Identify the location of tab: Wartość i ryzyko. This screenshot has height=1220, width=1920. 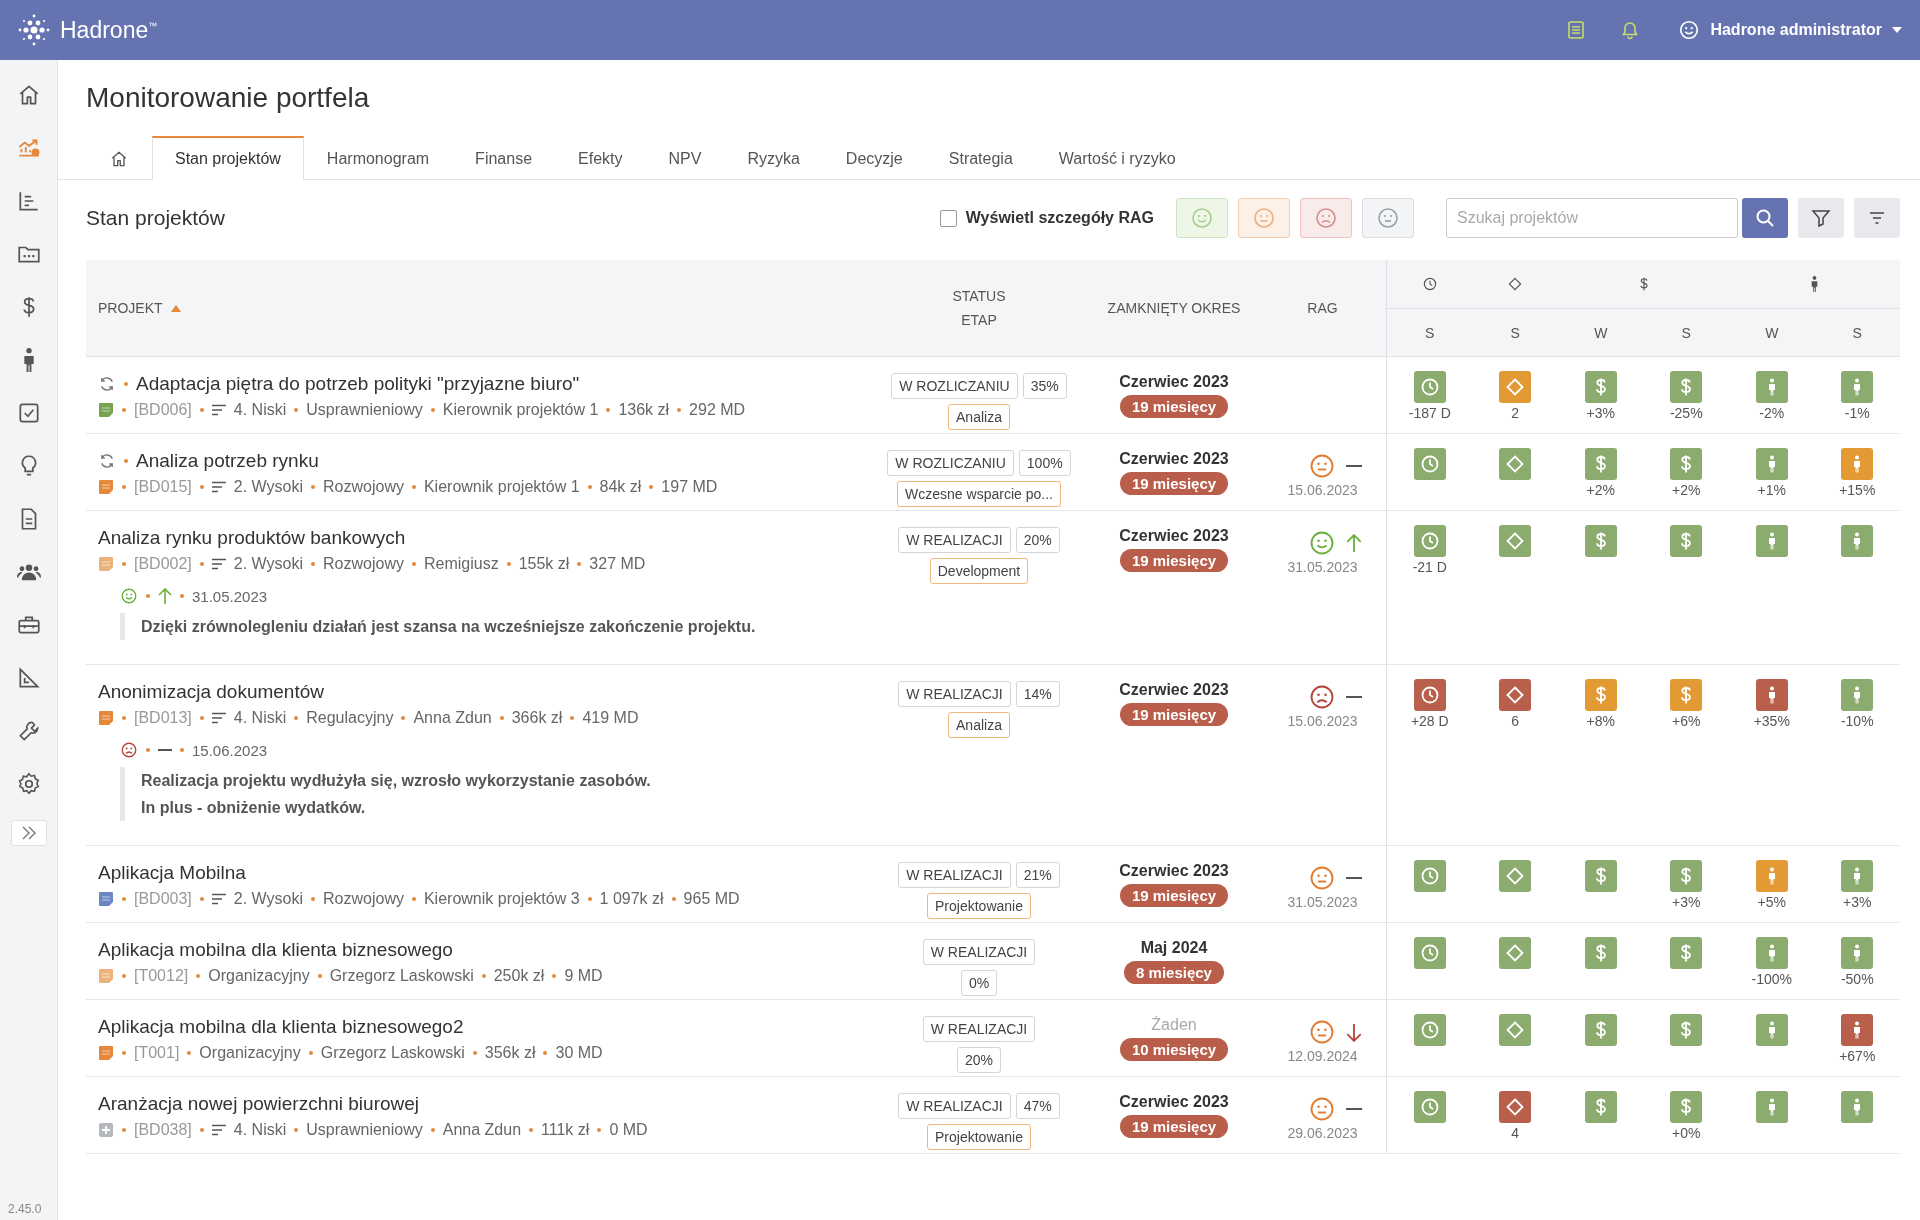
(1117, 158).